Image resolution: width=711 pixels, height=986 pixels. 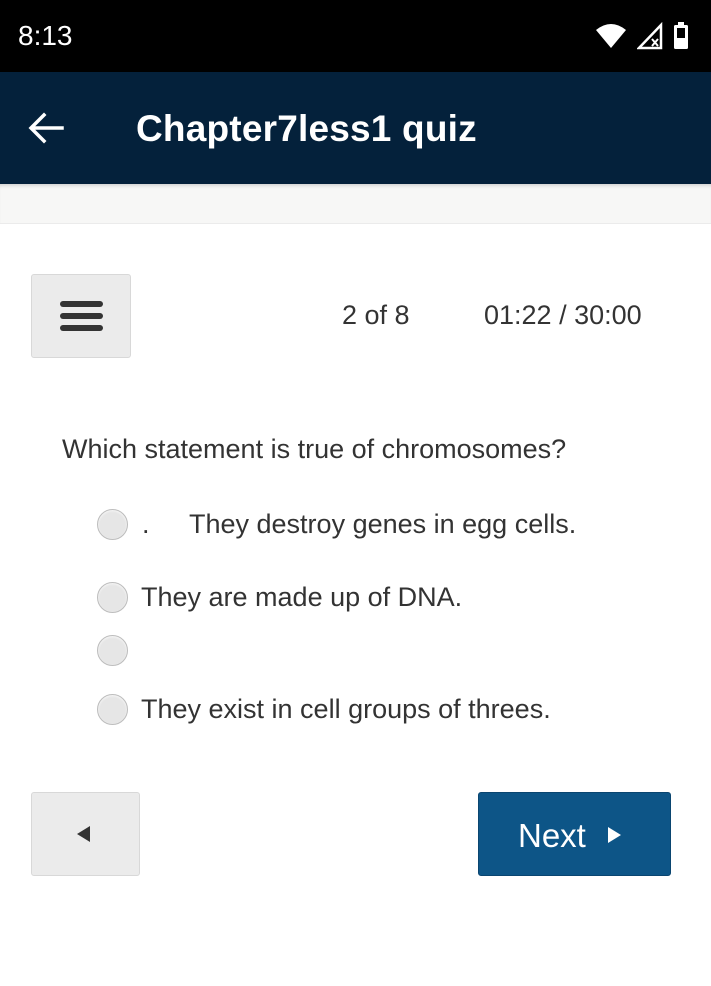 I want to click on next-label: Next, so click(x=552, y=835).